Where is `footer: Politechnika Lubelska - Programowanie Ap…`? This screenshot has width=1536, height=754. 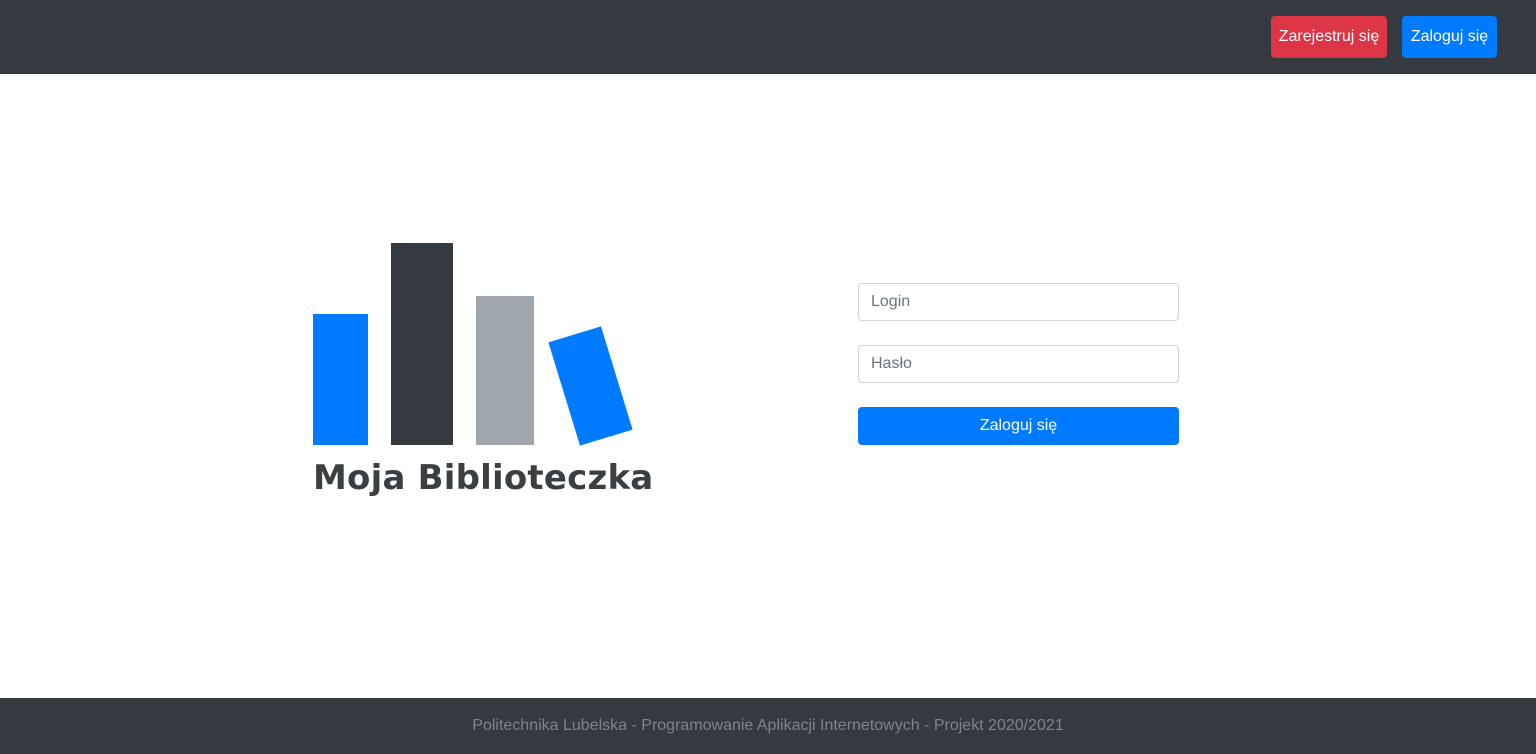 footer: Politechnika Lubelska - Programowanie Ap… is located at coordinates (768, 726).